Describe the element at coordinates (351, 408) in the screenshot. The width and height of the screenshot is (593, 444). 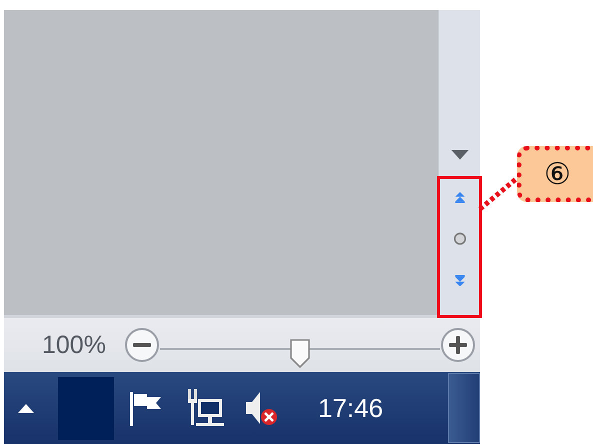
I see `clock: 17:46` at that location.